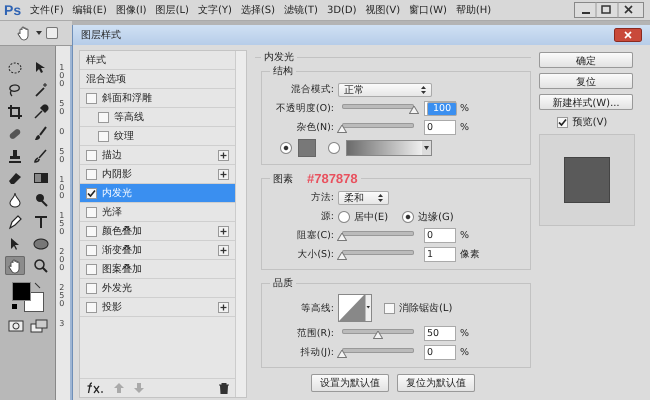 This screenshot has width=650, height=400. Describe the element at coordinates (157, 288) in the screenshot. I see `style-list-item: 外发光` at that location.